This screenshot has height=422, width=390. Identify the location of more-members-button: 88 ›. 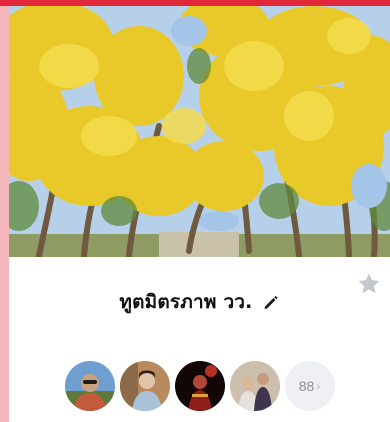
(309, 386).